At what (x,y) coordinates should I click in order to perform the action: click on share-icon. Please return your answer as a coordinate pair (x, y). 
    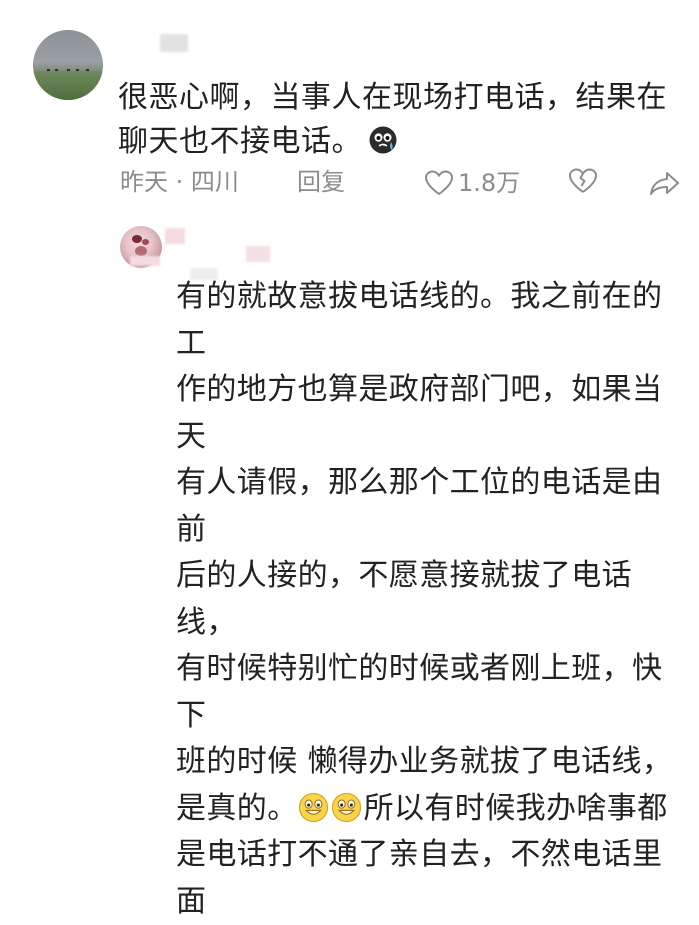
    Looking at the image, I should click on (665, 183).